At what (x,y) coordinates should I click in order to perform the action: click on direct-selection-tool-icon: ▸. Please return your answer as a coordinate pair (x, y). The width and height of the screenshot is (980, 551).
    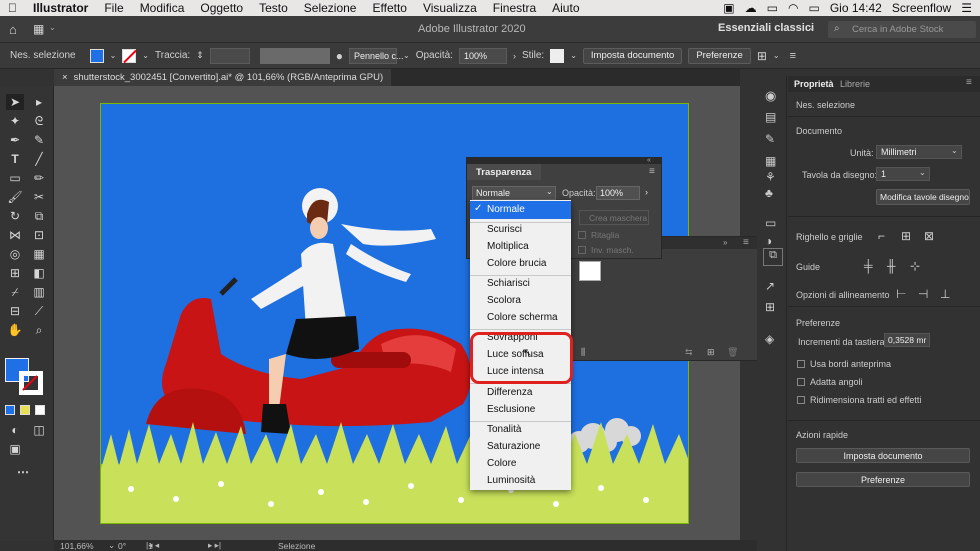
    Looking at the image, I should click on (39, 102).